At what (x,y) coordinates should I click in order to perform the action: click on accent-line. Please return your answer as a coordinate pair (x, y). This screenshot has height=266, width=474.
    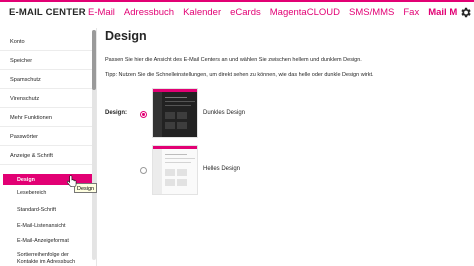
    Looking at the image, I should click on (237, 1).